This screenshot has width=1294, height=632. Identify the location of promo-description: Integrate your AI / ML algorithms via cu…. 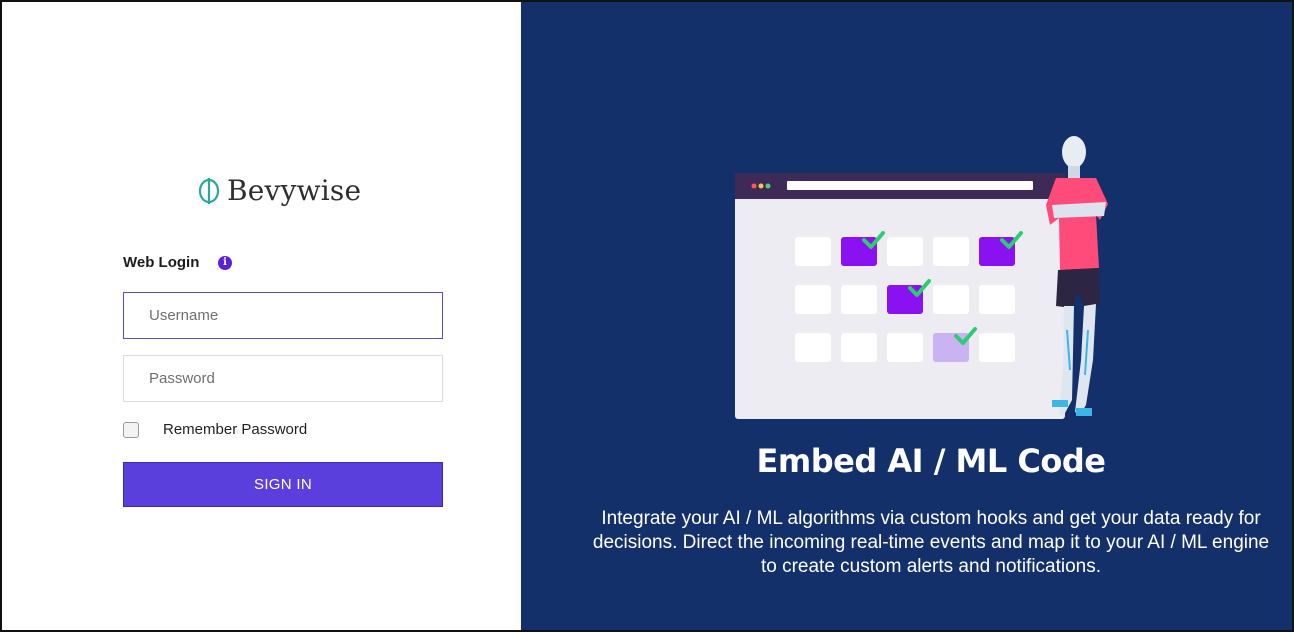
(931, 542).